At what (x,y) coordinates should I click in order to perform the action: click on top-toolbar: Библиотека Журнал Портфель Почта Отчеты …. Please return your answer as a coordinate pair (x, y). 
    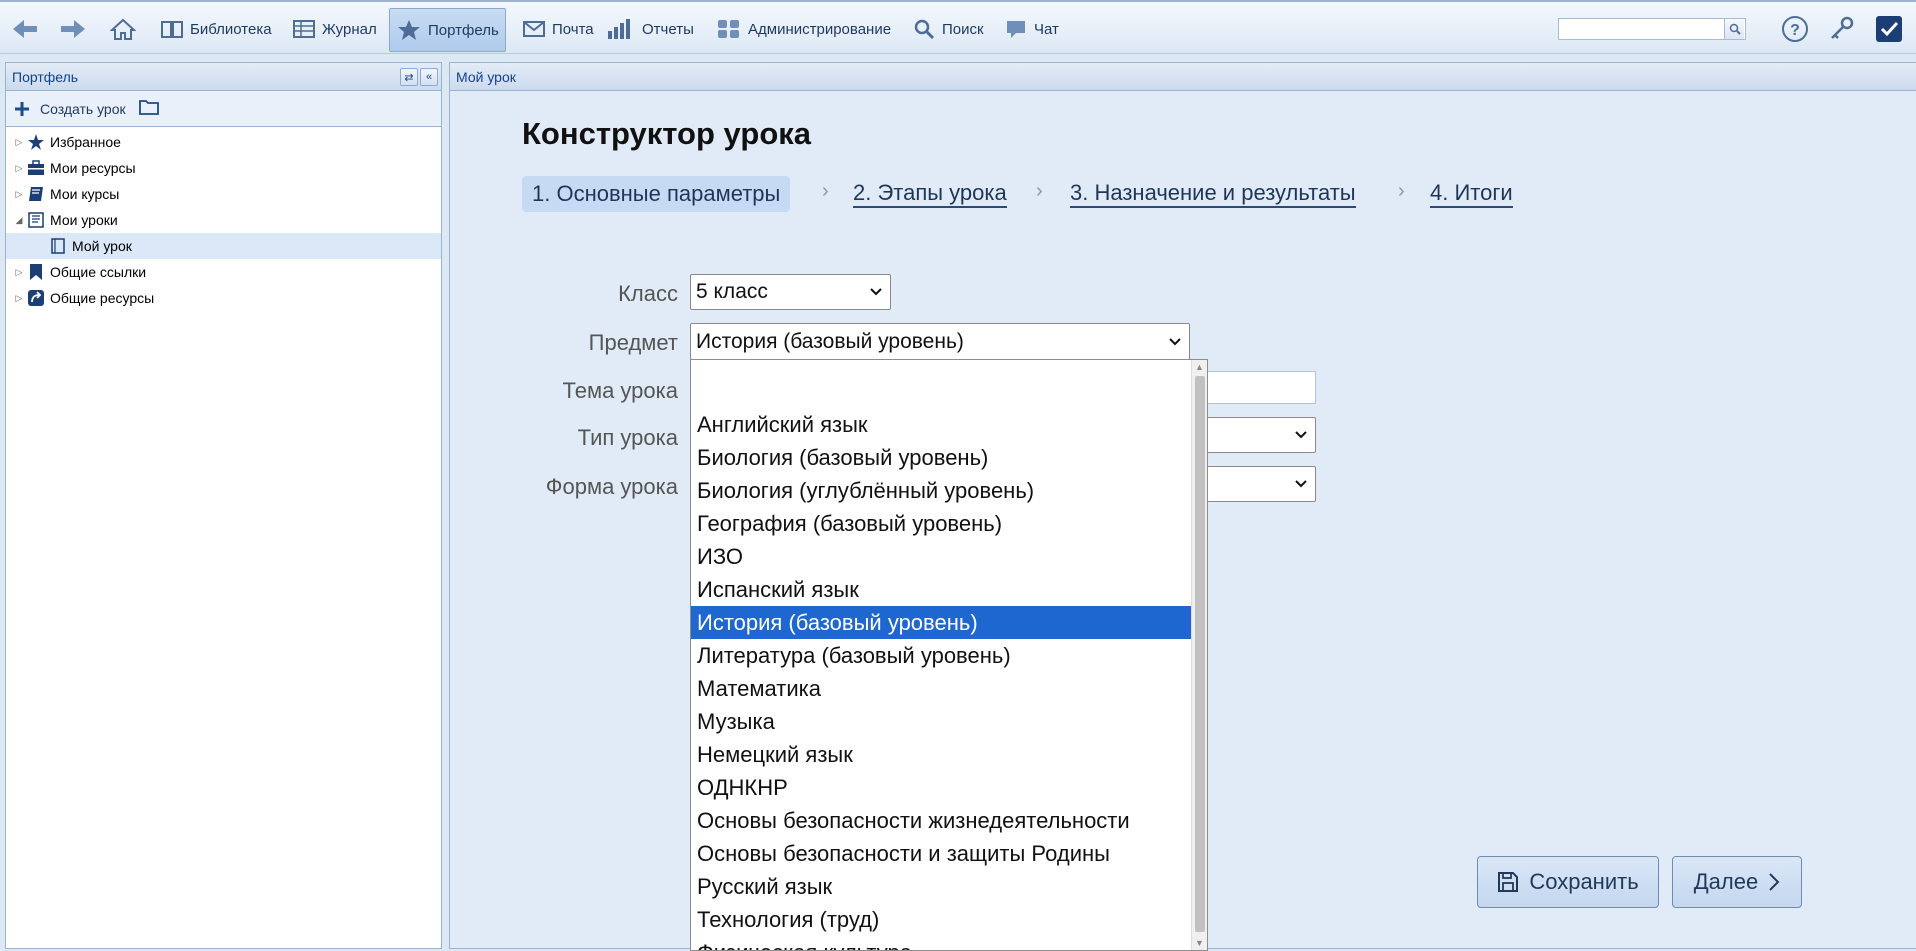
    Looking at the image, I should click on (958, 27).